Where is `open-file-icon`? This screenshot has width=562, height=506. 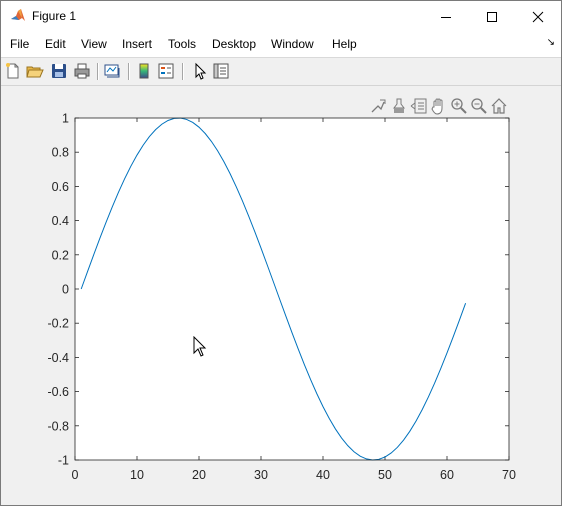
open-file-icon is located at coordinates (35, 71).